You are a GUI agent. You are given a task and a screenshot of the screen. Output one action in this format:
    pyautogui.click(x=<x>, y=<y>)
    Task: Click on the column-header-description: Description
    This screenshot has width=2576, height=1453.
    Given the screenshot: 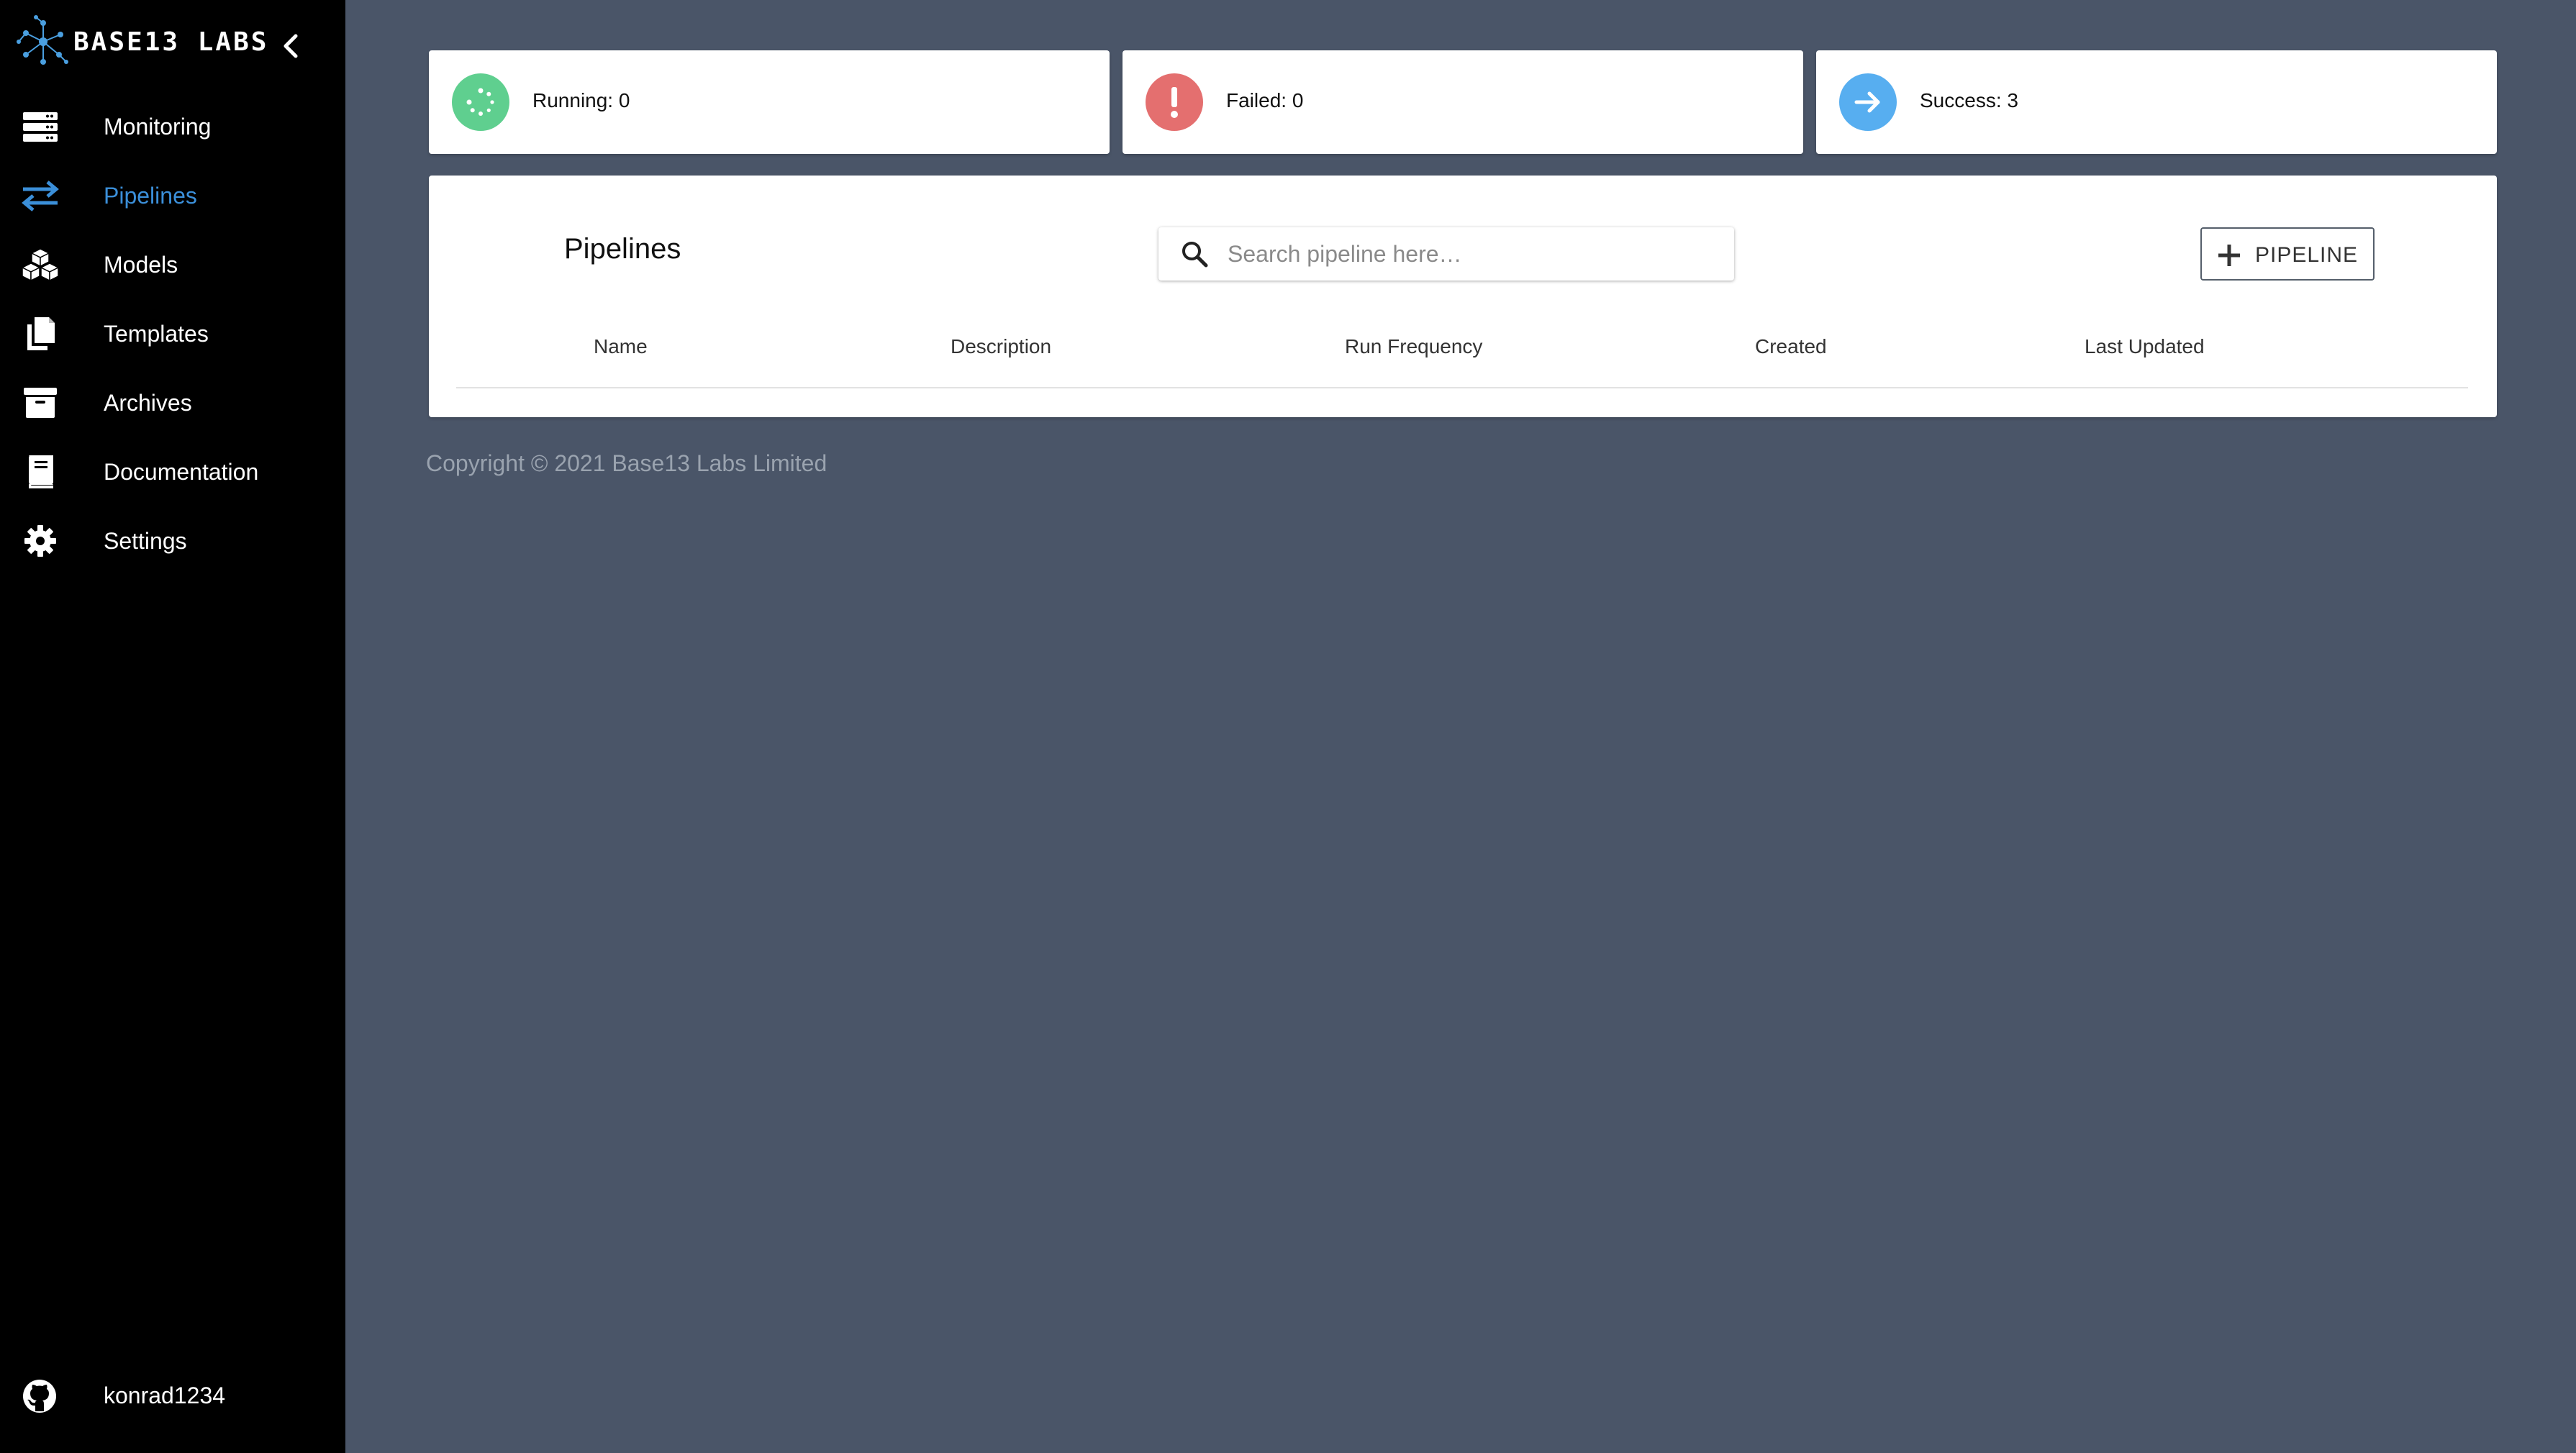 What is the action you would take?
    pyautogui.click(x=1001, y=346)
    